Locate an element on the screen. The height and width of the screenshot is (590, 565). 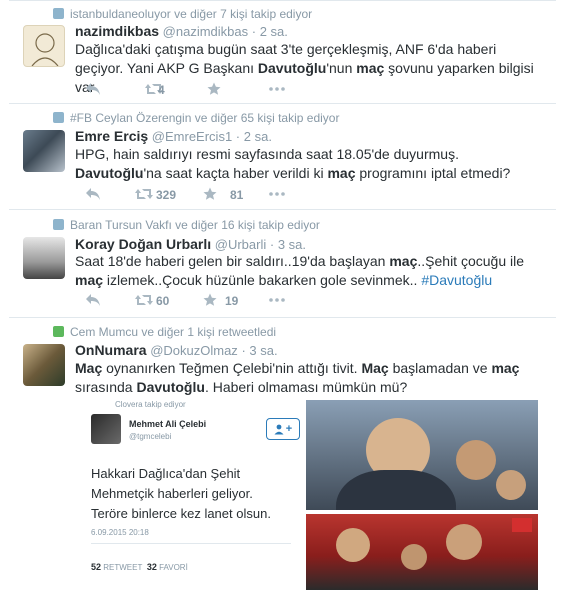
text-part: sırasında is located at coordinates (106, 387).